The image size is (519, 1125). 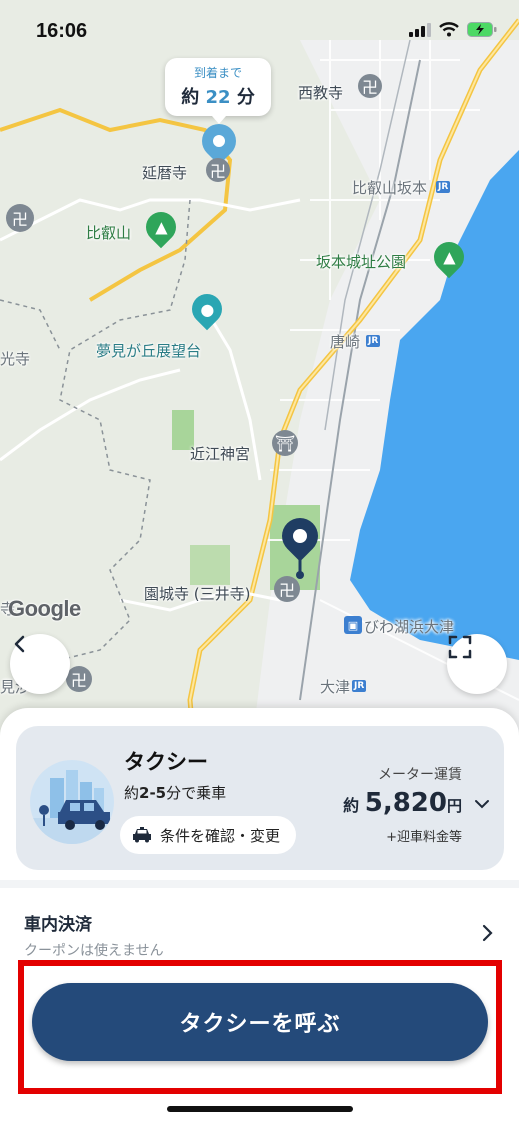 I want to click on conditions-label: 条件を確認・変更, so click(x=220, y=835).